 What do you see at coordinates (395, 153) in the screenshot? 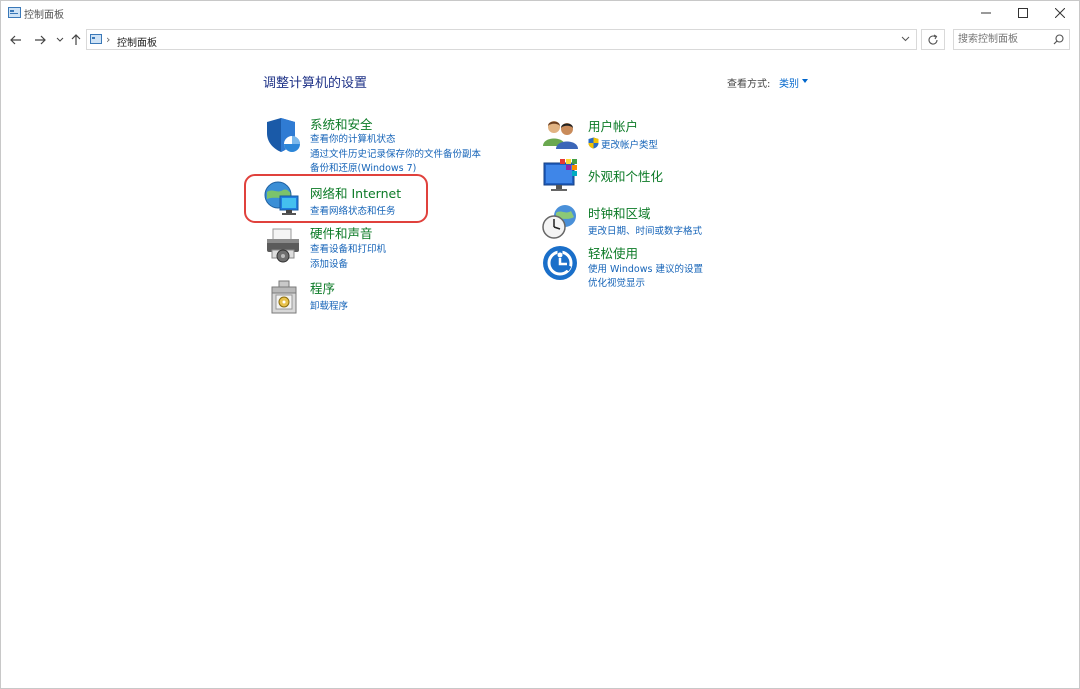
I see `link-file-history: 通过文件历史记录保存你的文件备份副本` at bounding box center [395, 153].